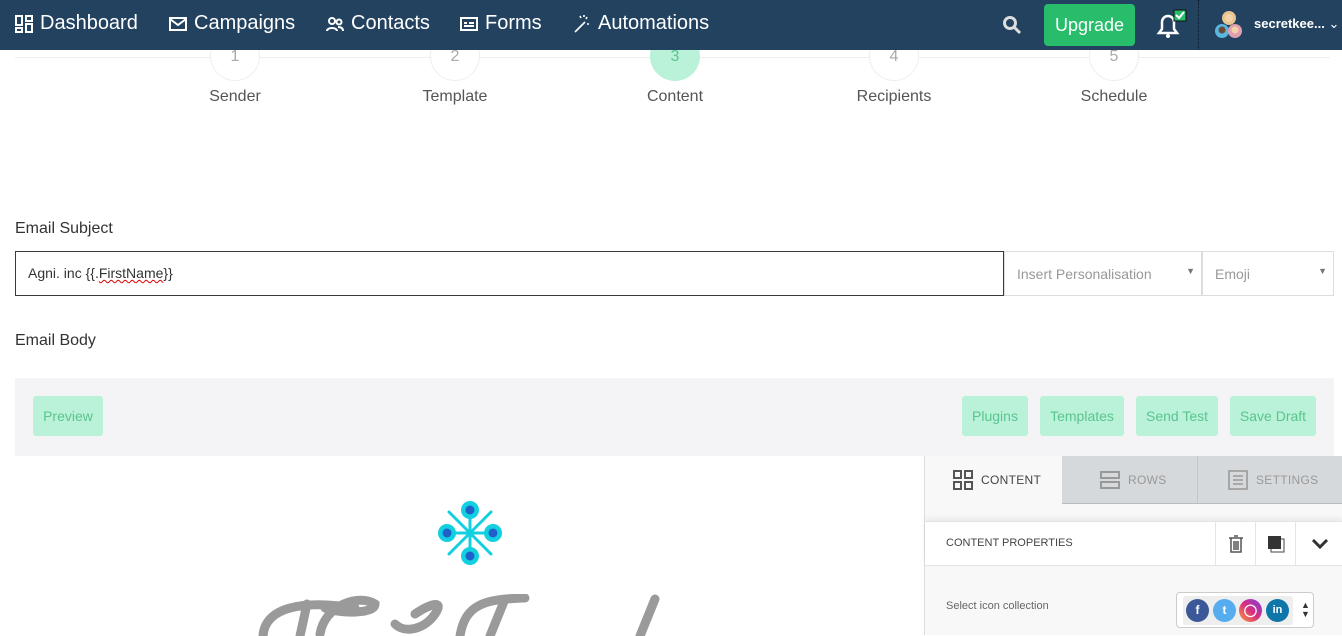 This screenshot has width=1342, height=636. I want to click on duplicate-button, so click(1275, 543).